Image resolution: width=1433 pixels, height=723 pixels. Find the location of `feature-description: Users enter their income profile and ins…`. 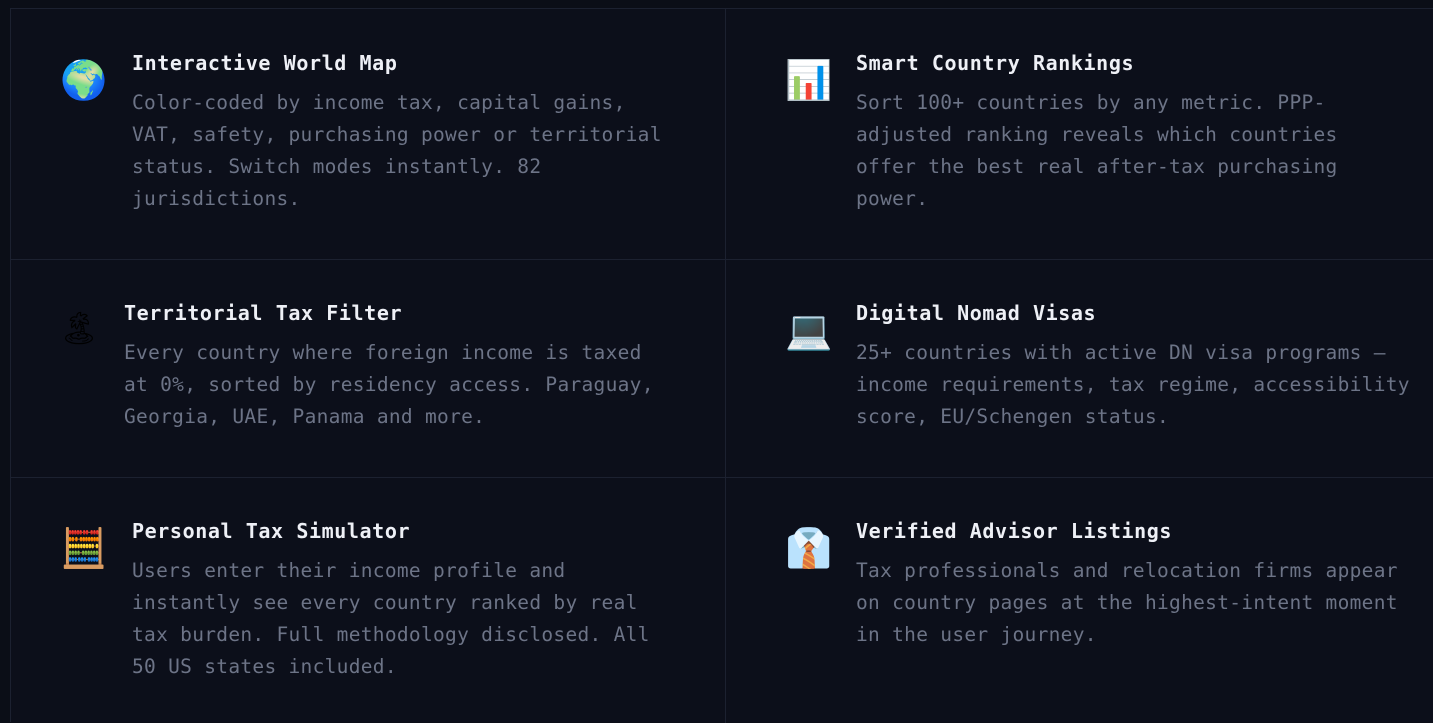

feature-description: Users enter their income profile and ins… is located at coordinates (391, 618).